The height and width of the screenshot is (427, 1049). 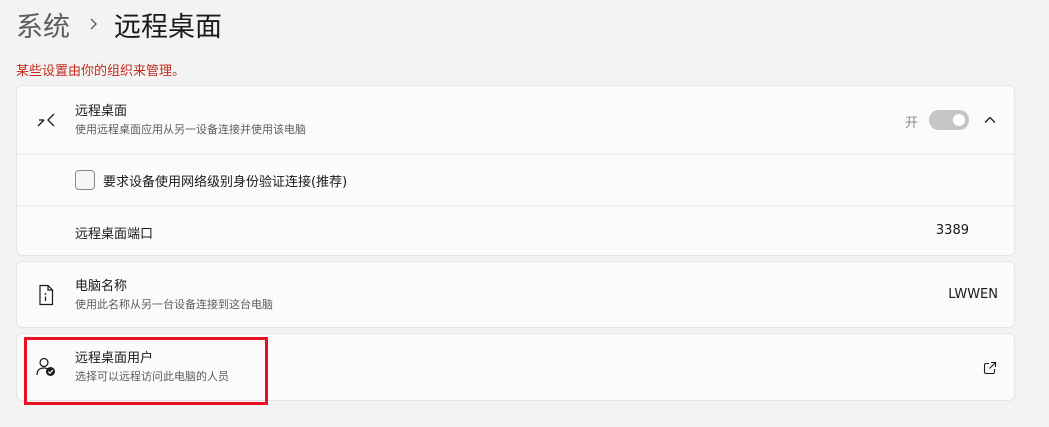 I want to click on remote-desktop-texts: 远程桌面 使用远程桌面应用从另一设备连接并使用该电脑, so click(x=190, y=120).